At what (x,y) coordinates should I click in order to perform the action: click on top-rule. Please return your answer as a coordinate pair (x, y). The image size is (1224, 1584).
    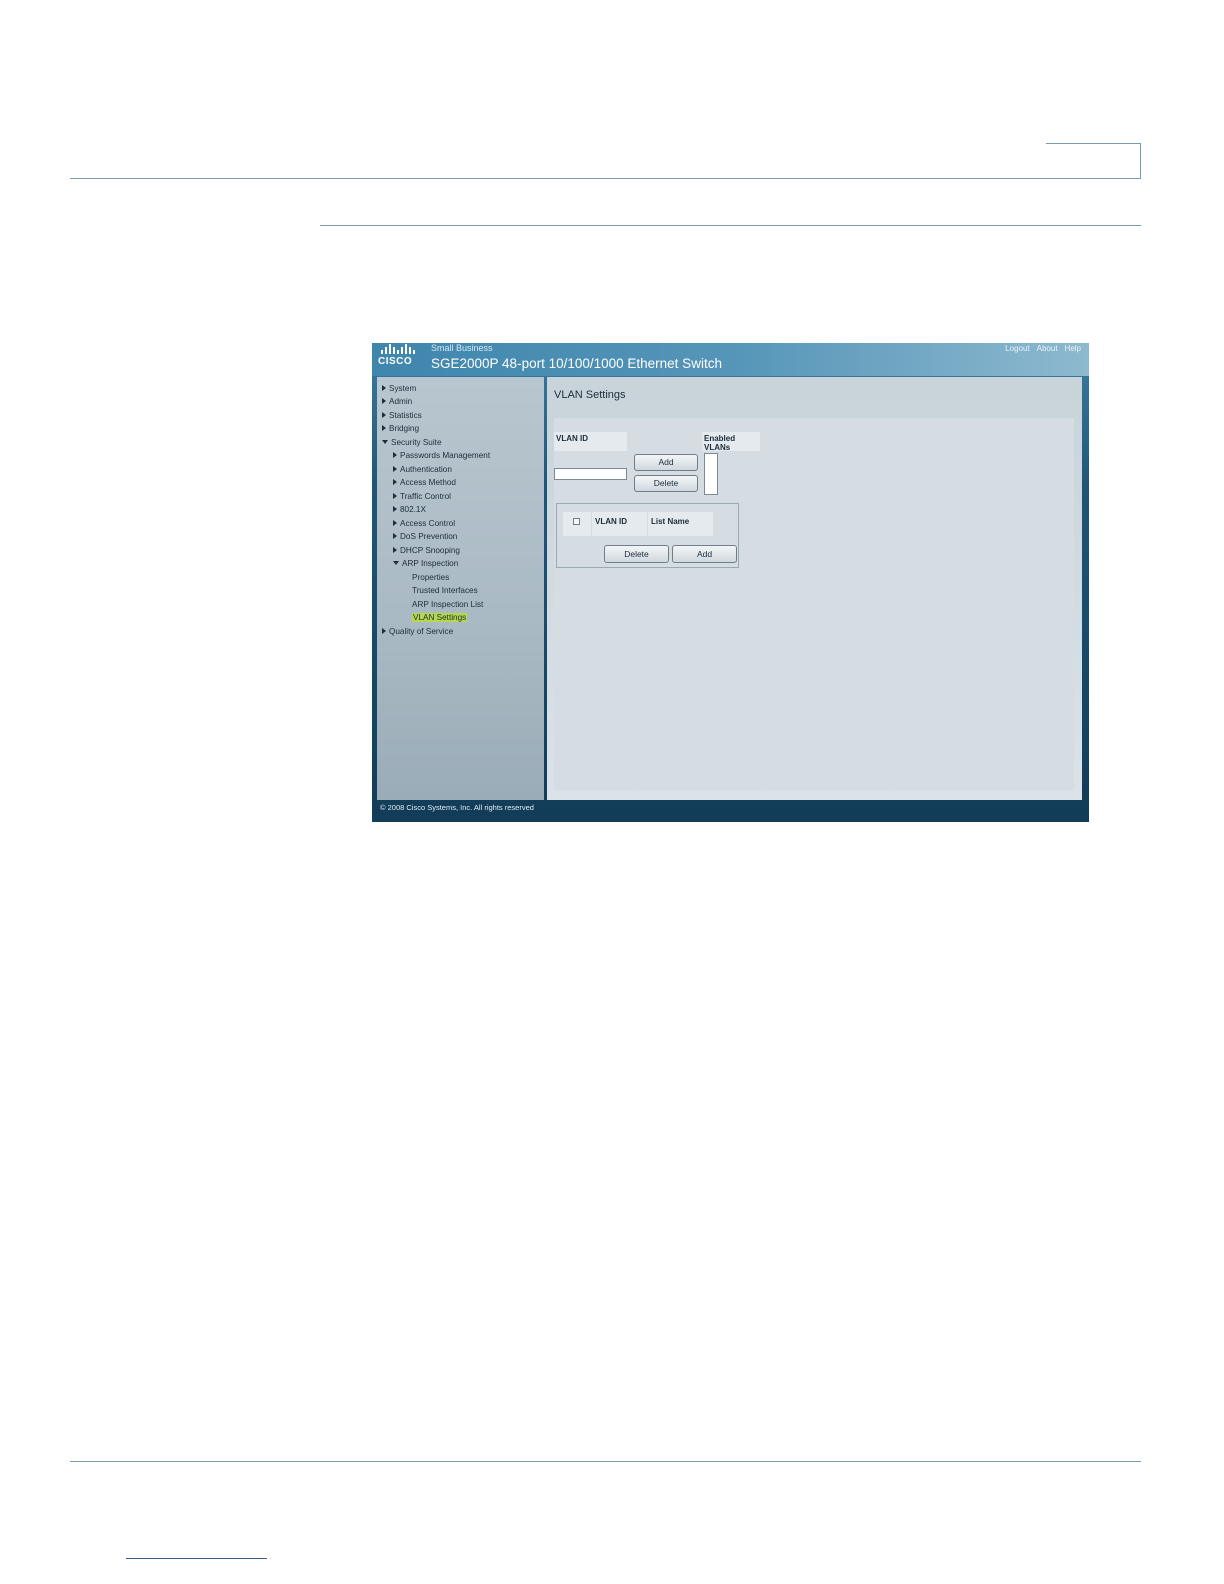
    Looking at the image, I should click on (605, 178).